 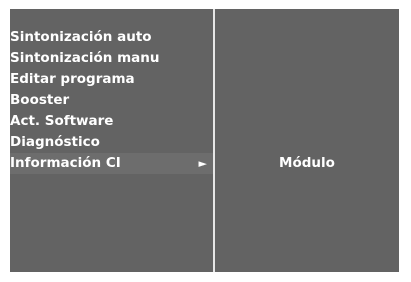 I want to click on menu-item-act-software: Act. Software, so click(x=111, y=121).